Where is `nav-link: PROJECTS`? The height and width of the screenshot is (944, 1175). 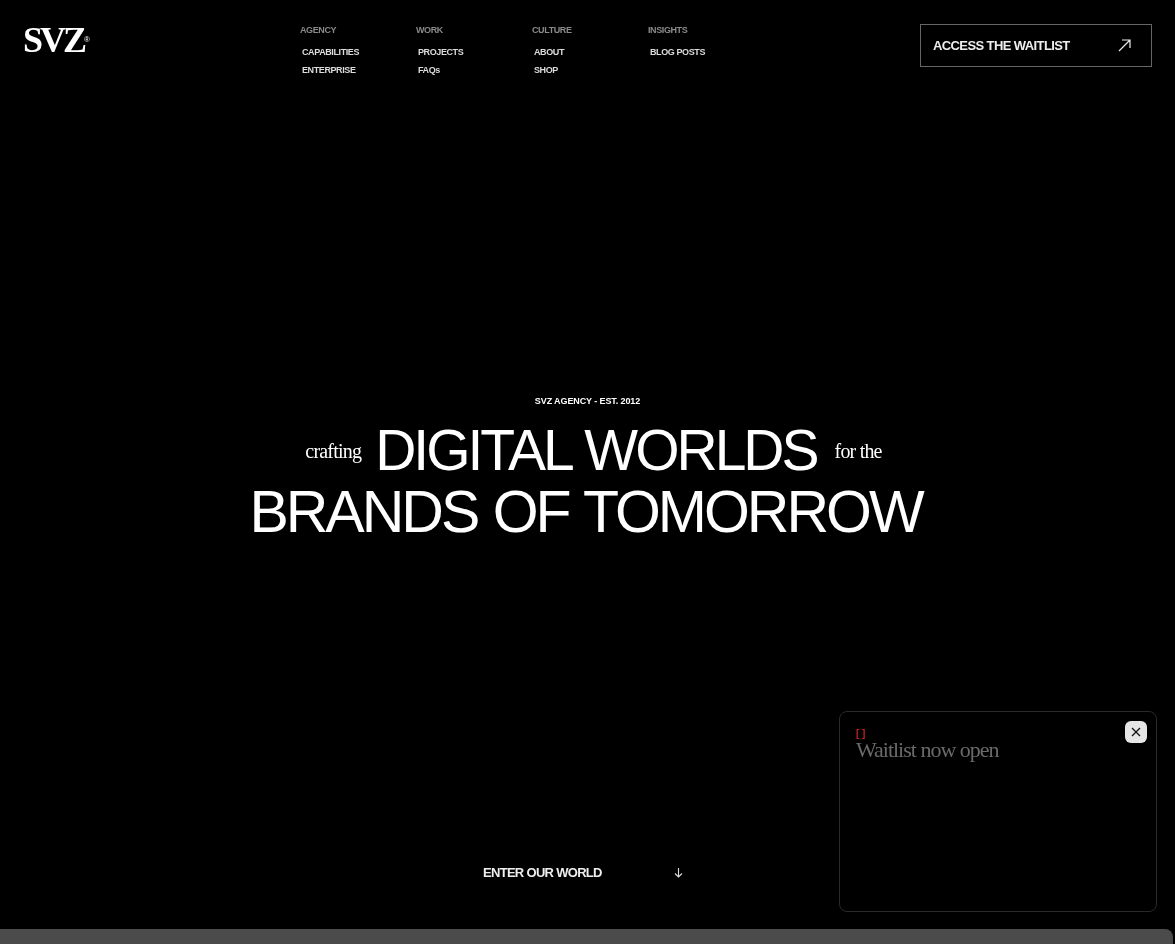
nav-link: PROJECTS is located at coordinates (475, 52).